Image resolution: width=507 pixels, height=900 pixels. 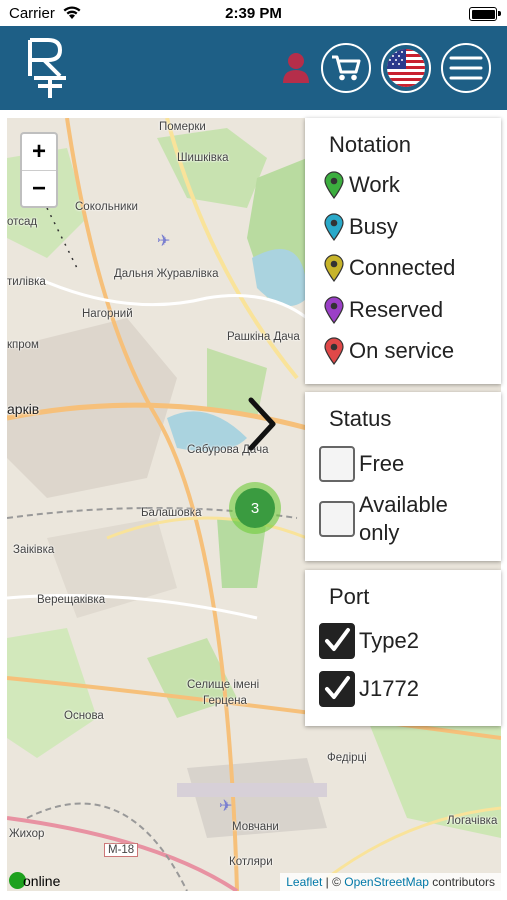 I want to click on cart-icon, so click(x=346, y=68).